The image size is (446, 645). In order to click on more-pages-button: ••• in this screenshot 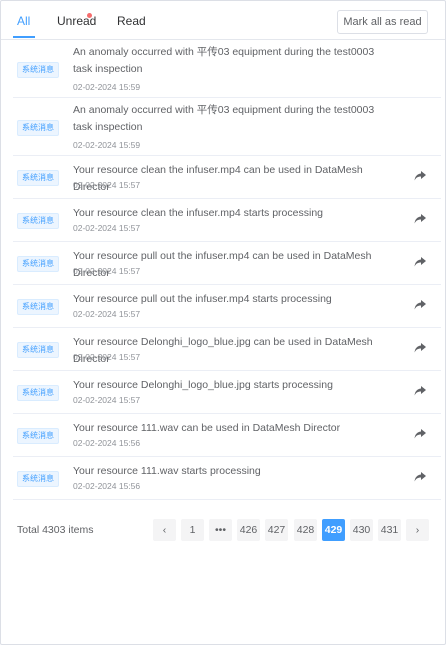, I will do `click(220, 530)`.